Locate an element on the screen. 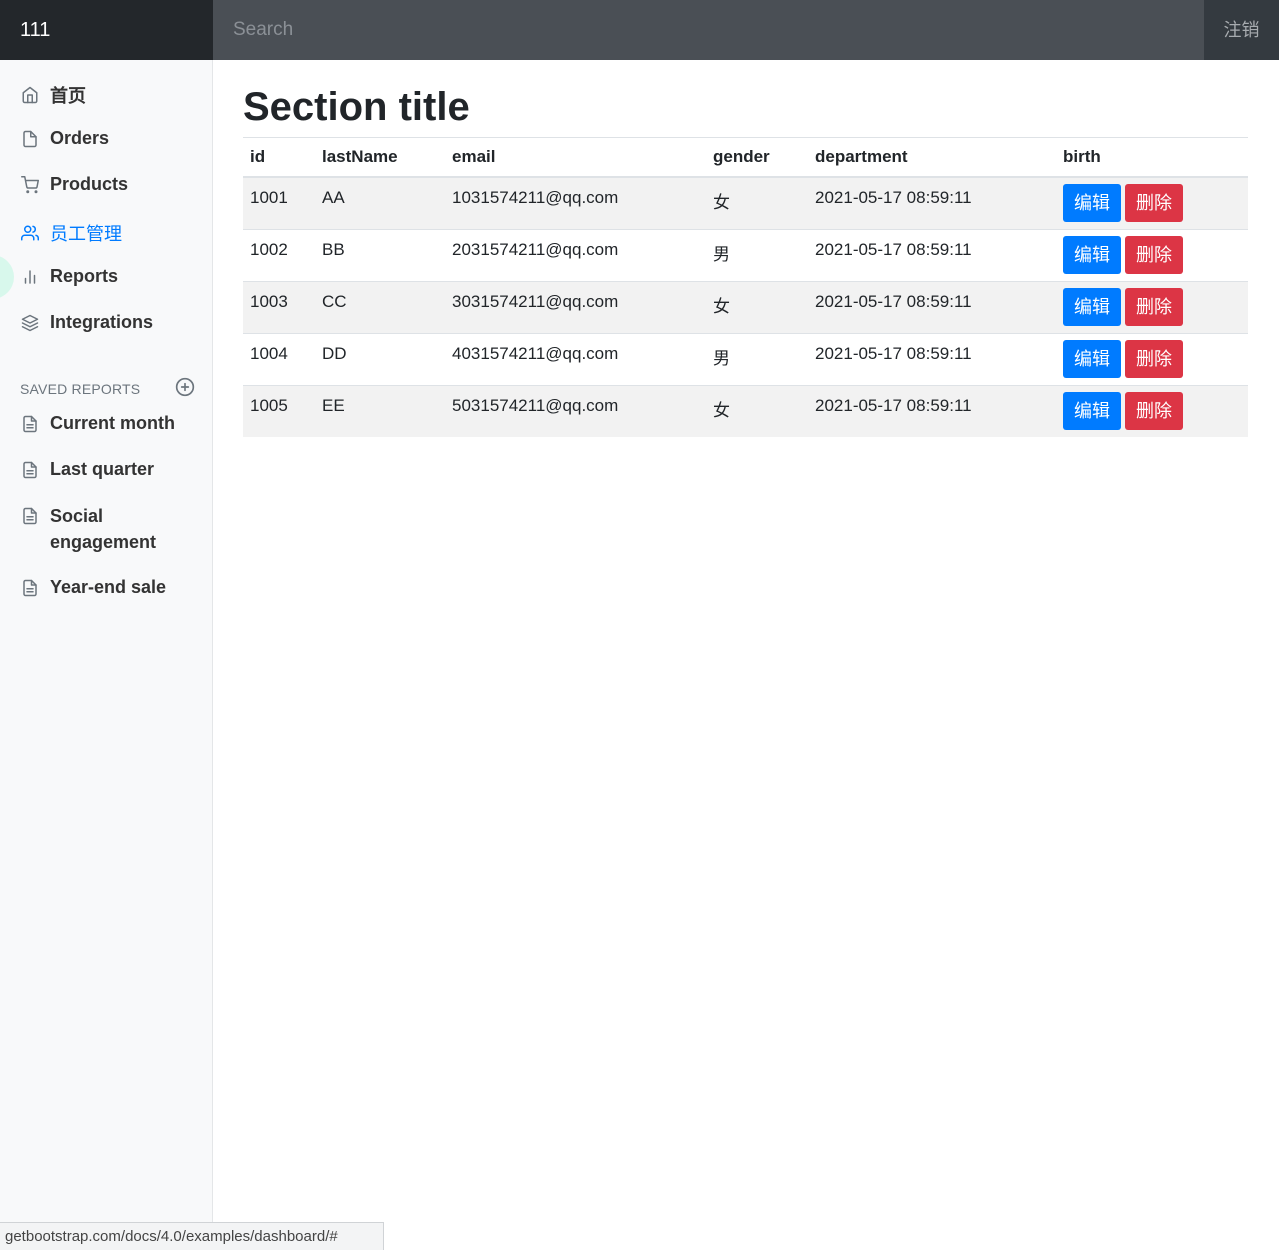 The height and width of the screenshot is (1250, 1279). sidebar-item-home: 首页 is located at coordinates (110, 95).